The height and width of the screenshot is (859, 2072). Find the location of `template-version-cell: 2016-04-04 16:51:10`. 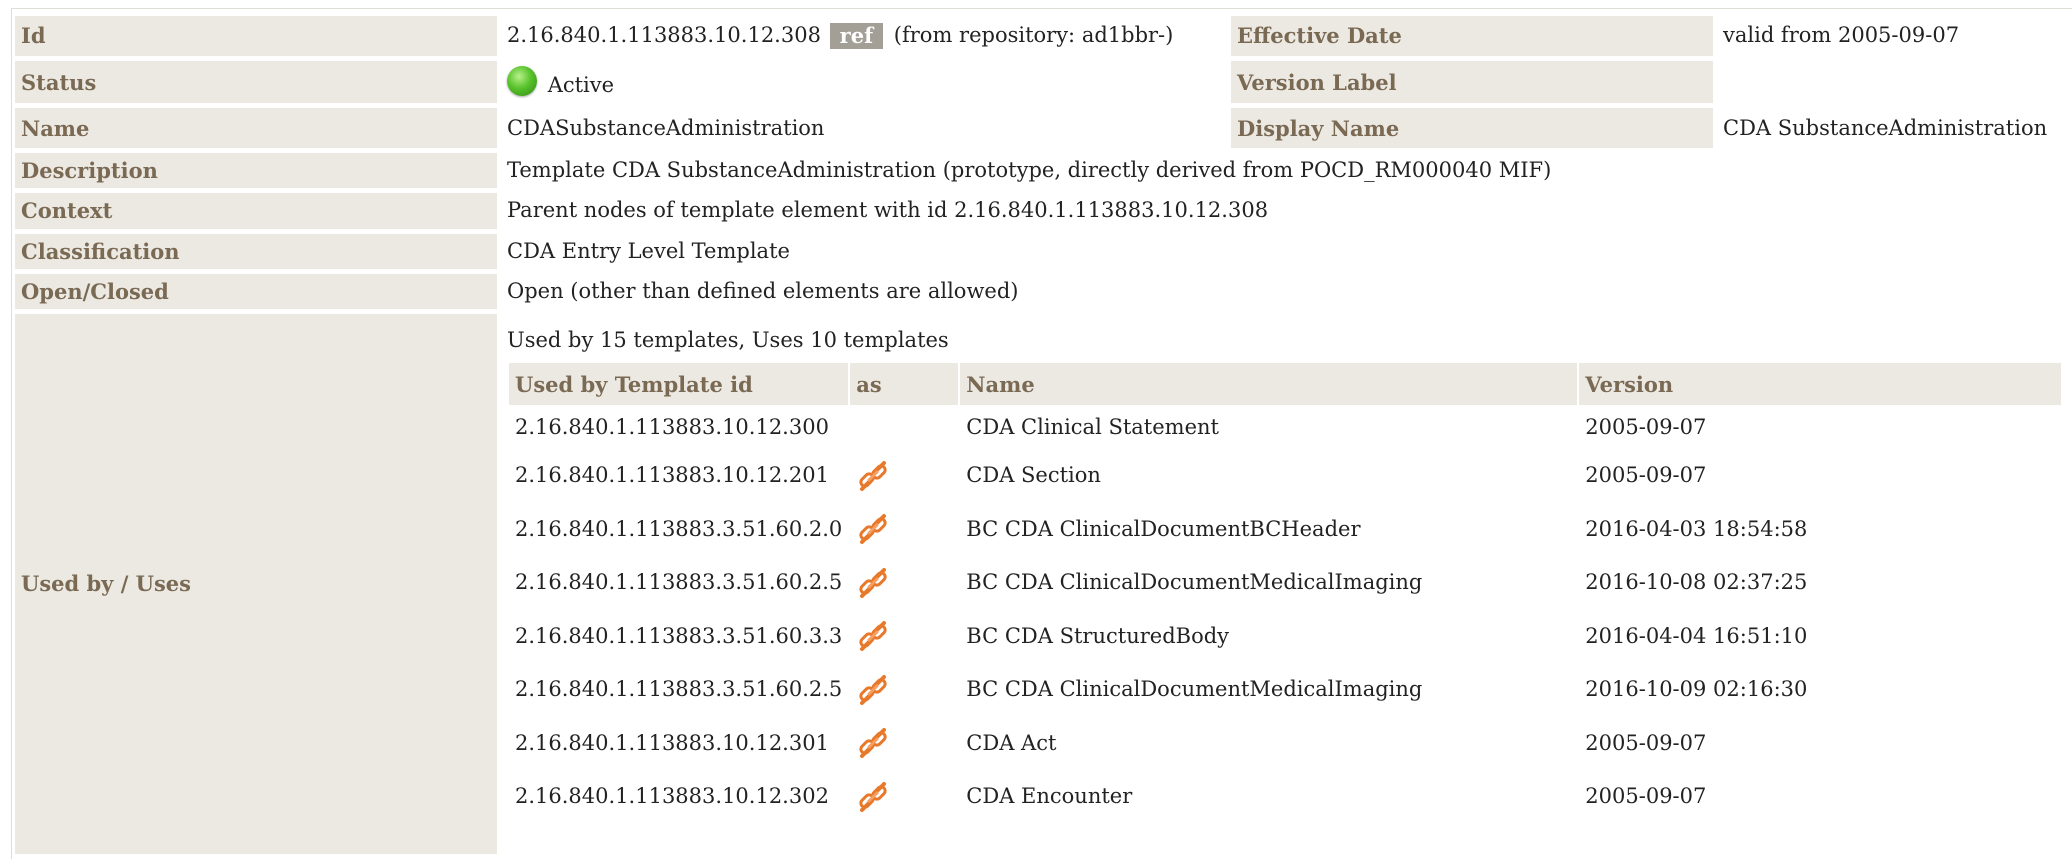

template-version-cell: 2016-04-04 16:51:10 is located at coordinates (1696, 635).